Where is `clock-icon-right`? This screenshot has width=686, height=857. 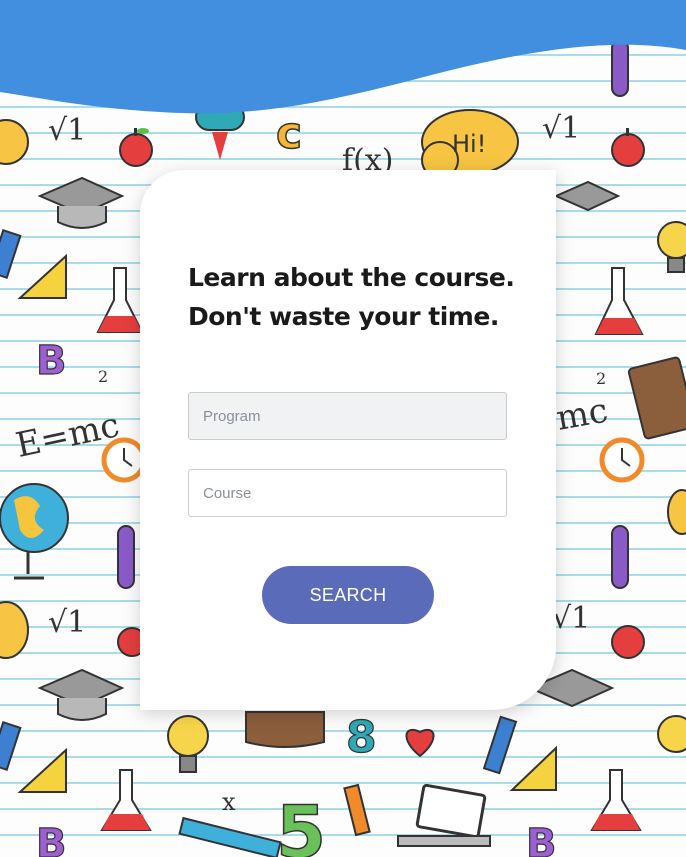 clock-icon-right is located at coordinates (622, 460).